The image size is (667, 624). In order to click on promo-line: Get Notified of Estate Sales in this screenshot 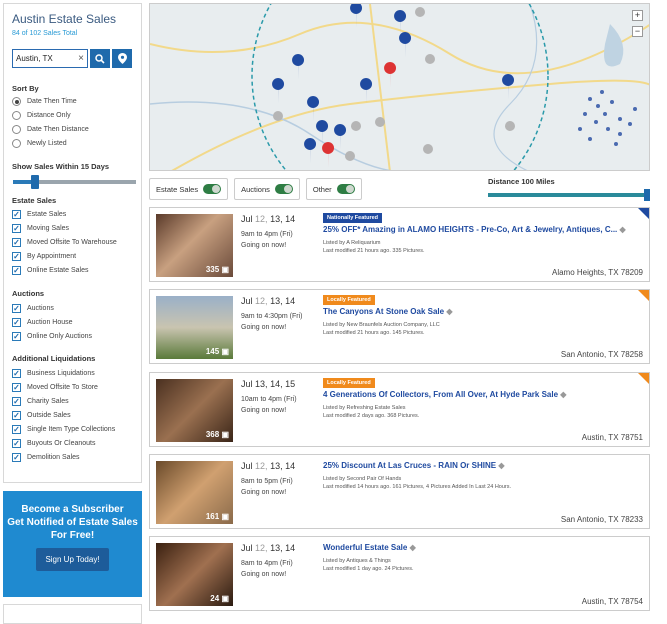, I will do `click(72, 522)`.